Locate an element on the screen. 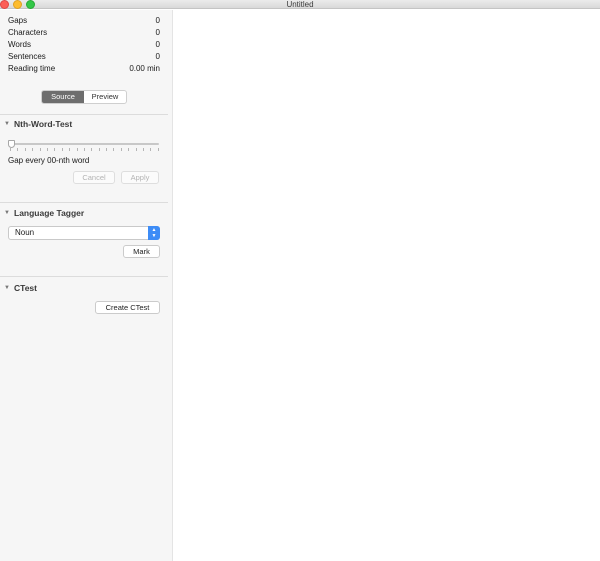  language-tagger-header: ▼ Language Tagger is located at coordinates (44, 213).